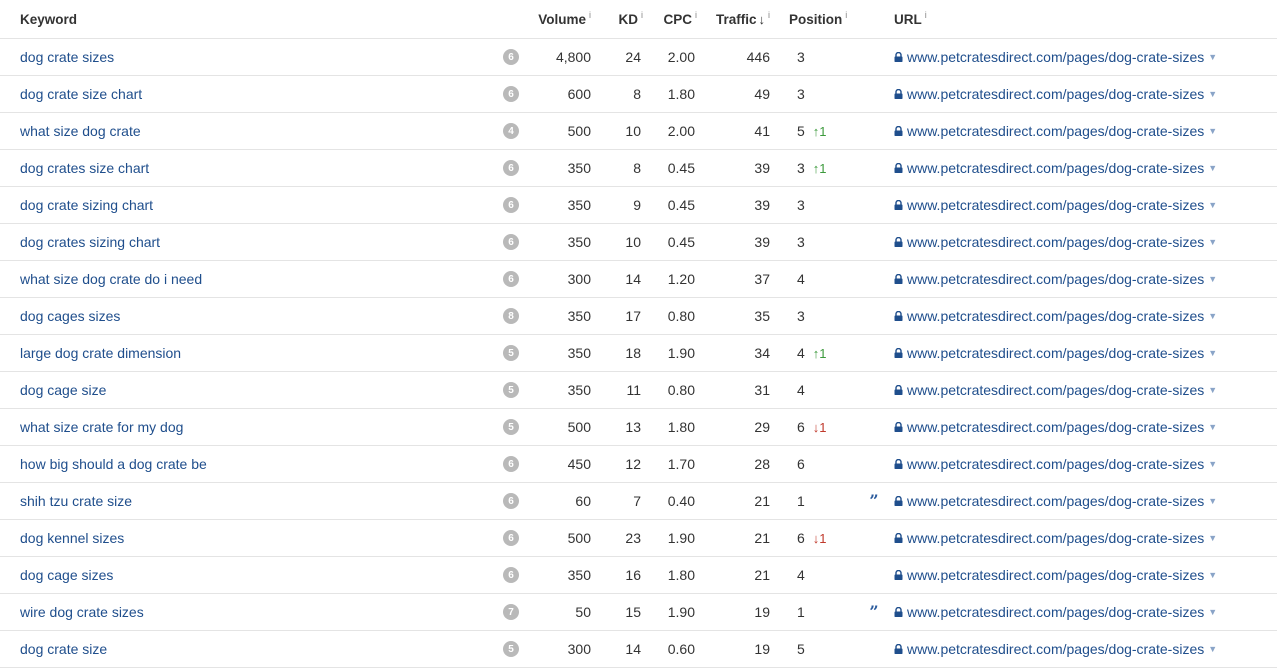  What do you see at coordinates (681, 464) in the screenshot?
I see `cpc-cell: 1.70` at bounding box center [681, 464].